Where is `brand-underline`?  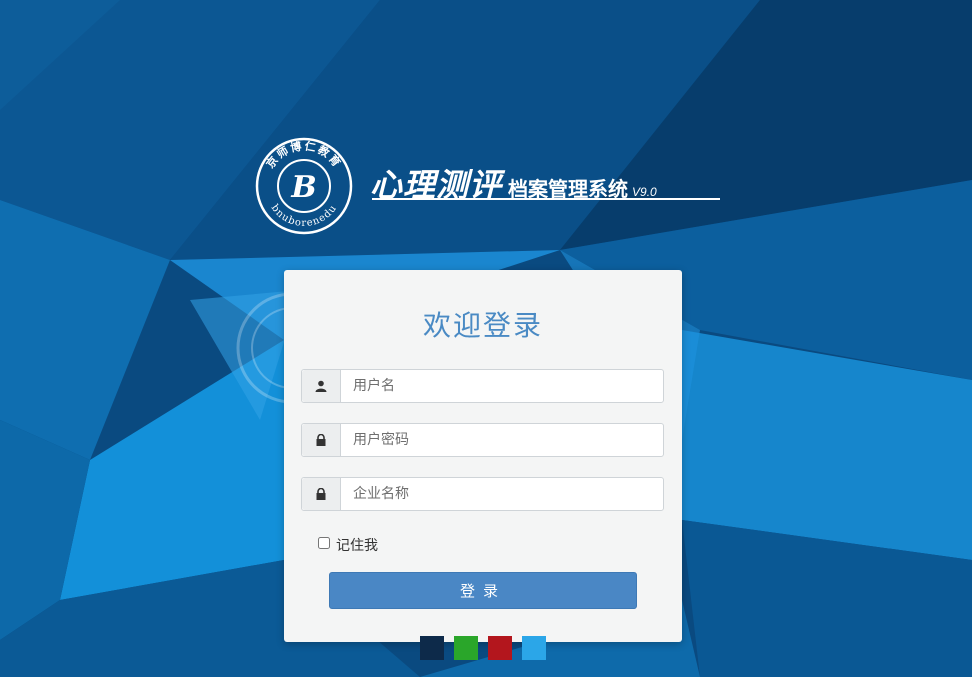 brand-underline is located at coordinates (546, 199).